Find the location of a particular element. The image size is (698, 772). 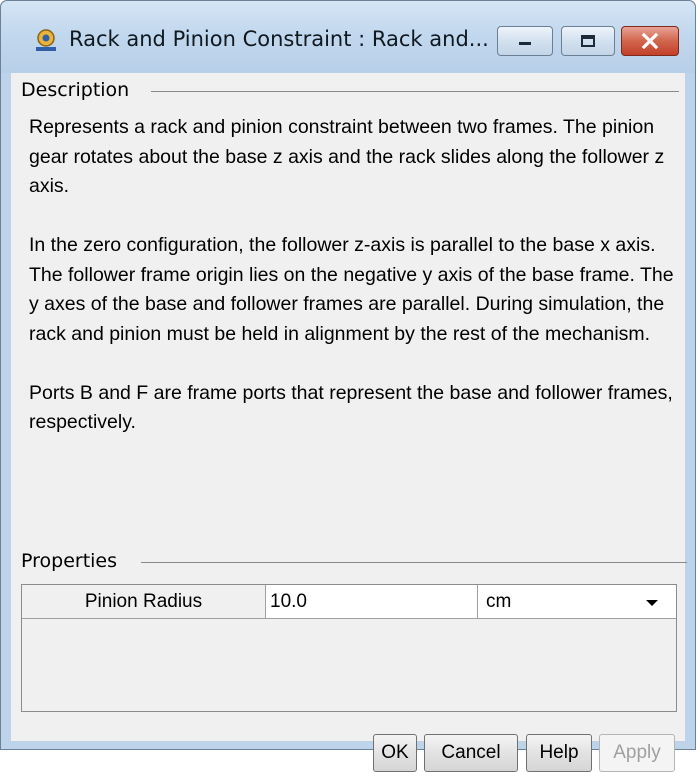

unit-dropdown: cm is located at coordinates (577, 601).